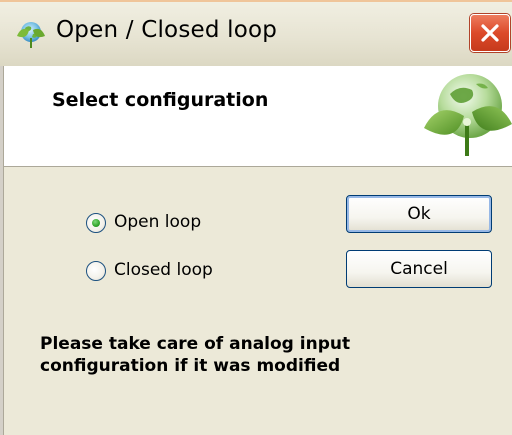 The height and width of the screenshot is (435, 512). Describe the element at coordinates (195, 344) in the screenshot. I see `message-line-1: Please take care of analog input` at that location.